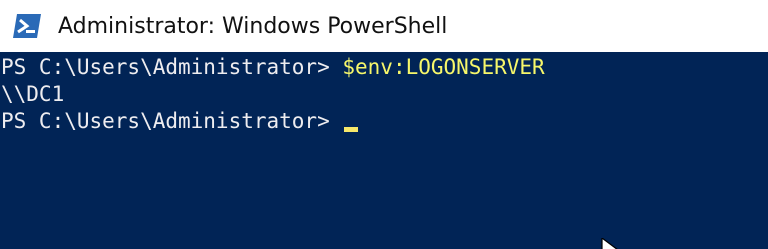 Image resolution: width=768 pixels, height=249 pixels. I want to click on console-line: PS C:\Users\Administrator>, so click(384, 121).